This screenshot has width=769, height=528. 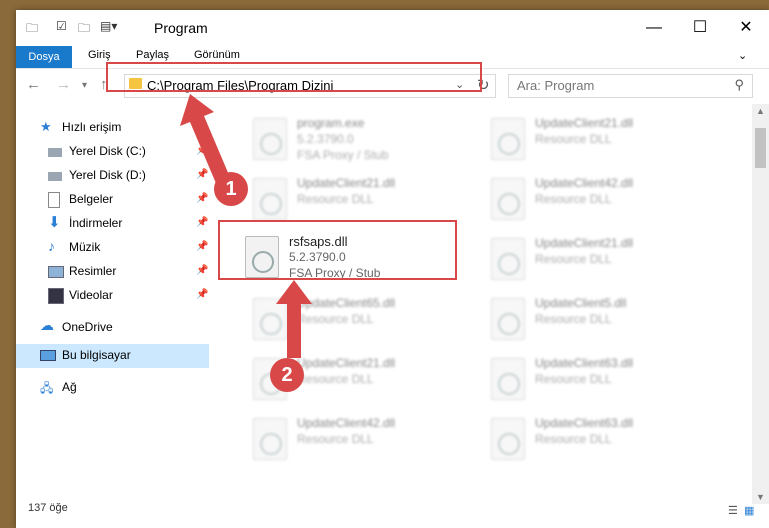 What do you see at coordinates (112, 248) in the screenshot?
I see `sidebar-item-music: ♪ Müzik 📌` at bounding box center [112, 248].